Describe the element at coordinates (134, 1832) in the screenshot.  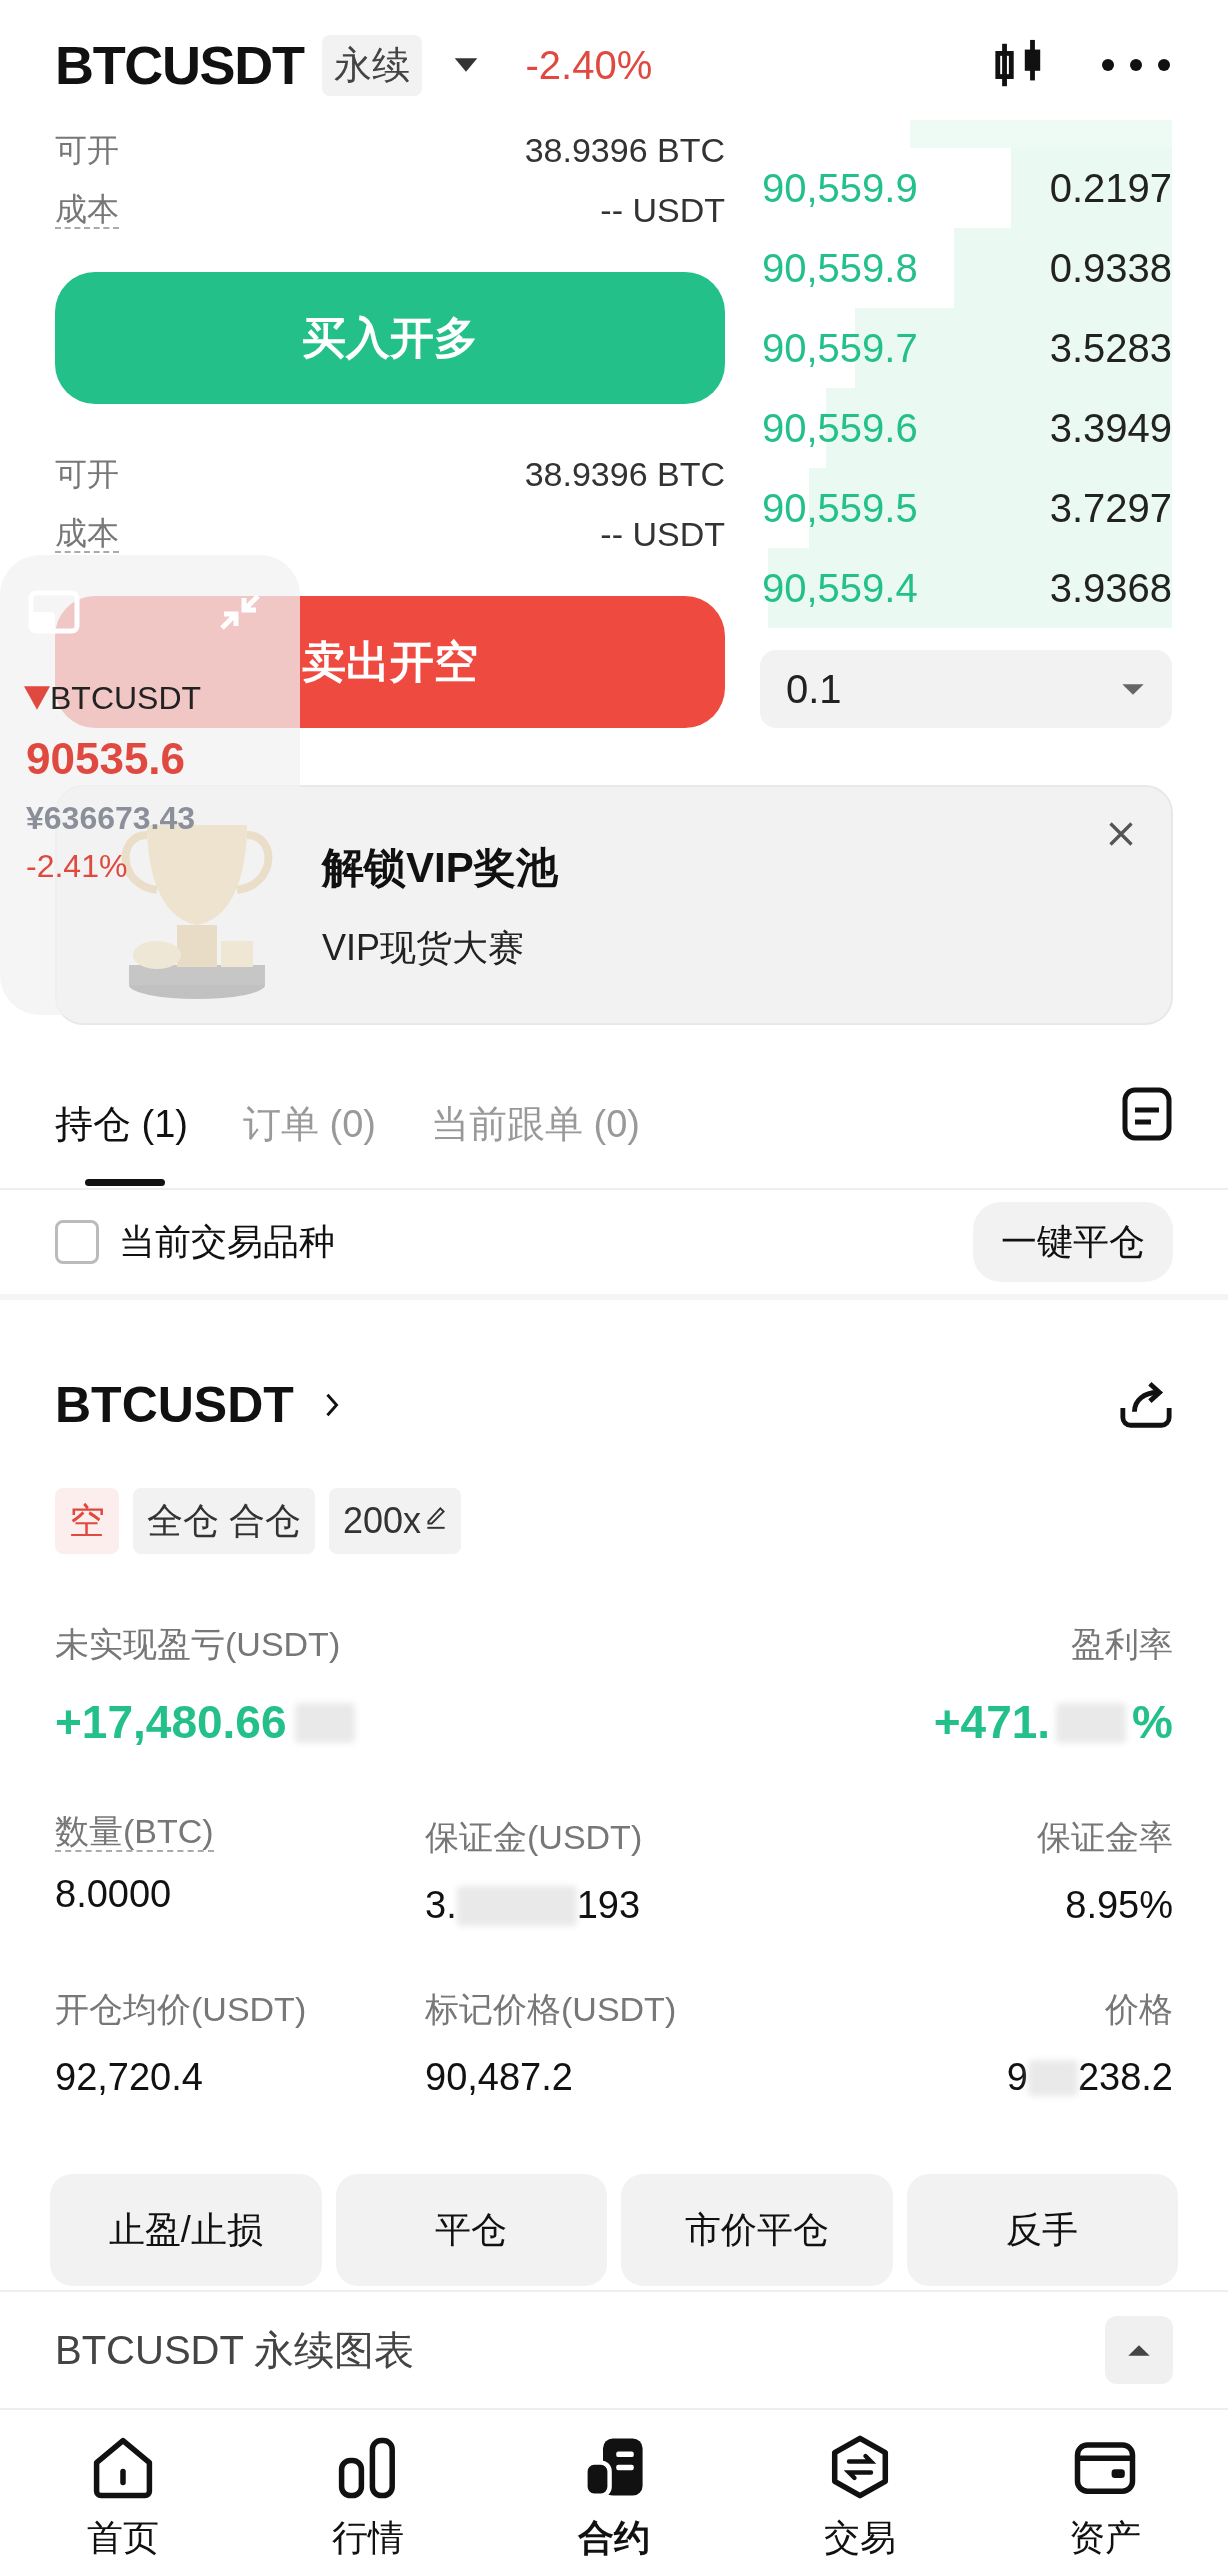
I see `stat-label: 数量(BTC)` at that location.